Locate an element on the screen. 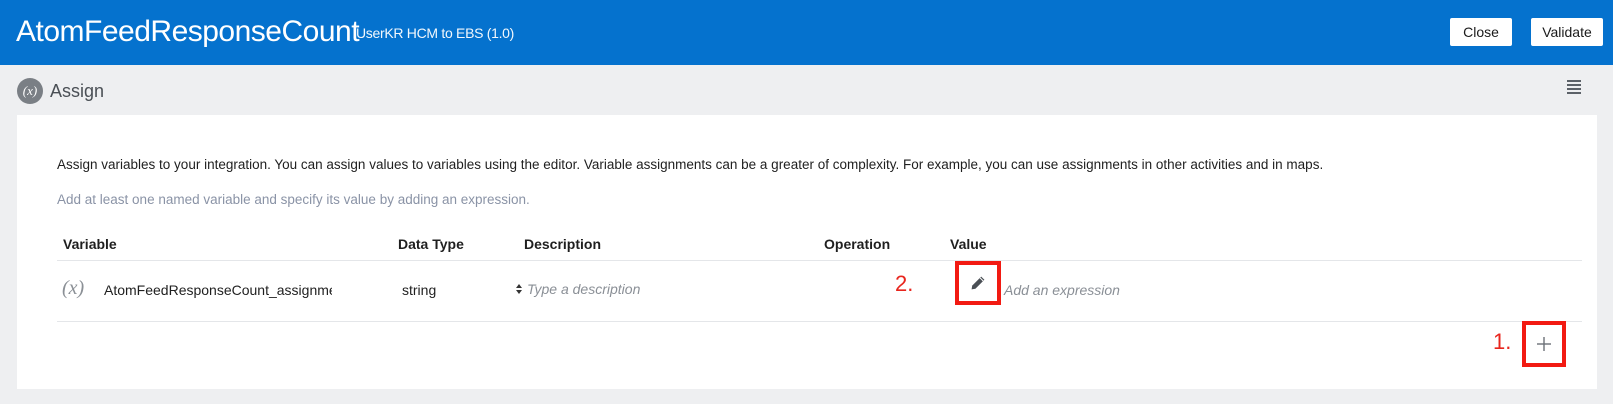 The image size is (1613, 404). value-expression-placeholder: Add an expression is located at coordinates (1062, 290).